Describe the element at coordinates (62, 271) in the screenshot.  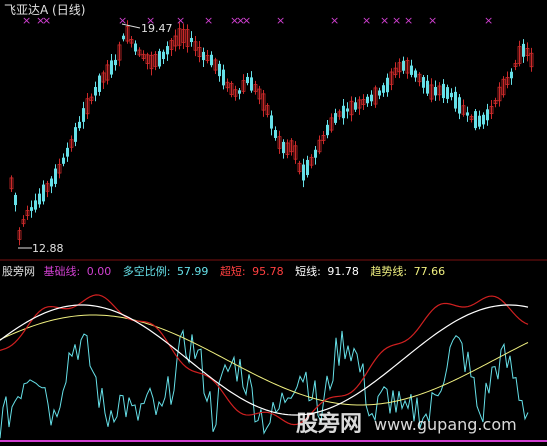
I see `legend-base-label: 基础线:` at that location.